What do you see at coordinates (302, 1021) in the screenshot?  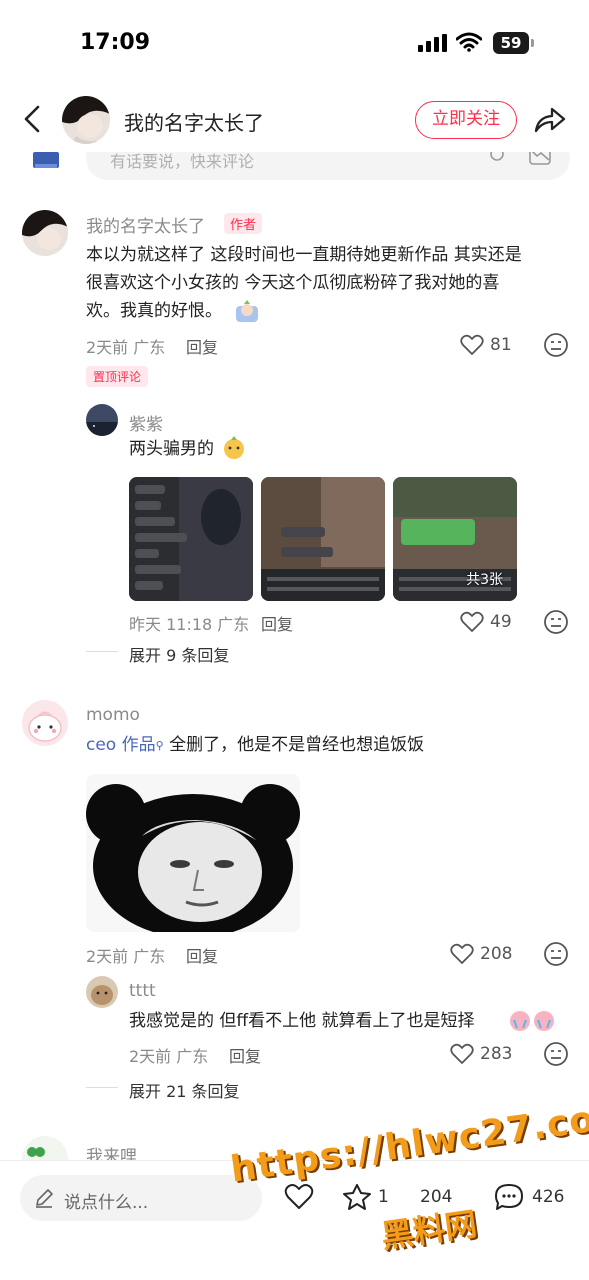 I see `reply-text: 我感觉是的 但ff看不上他 就算看上了也是短择` at bounding box center [302, 1021].